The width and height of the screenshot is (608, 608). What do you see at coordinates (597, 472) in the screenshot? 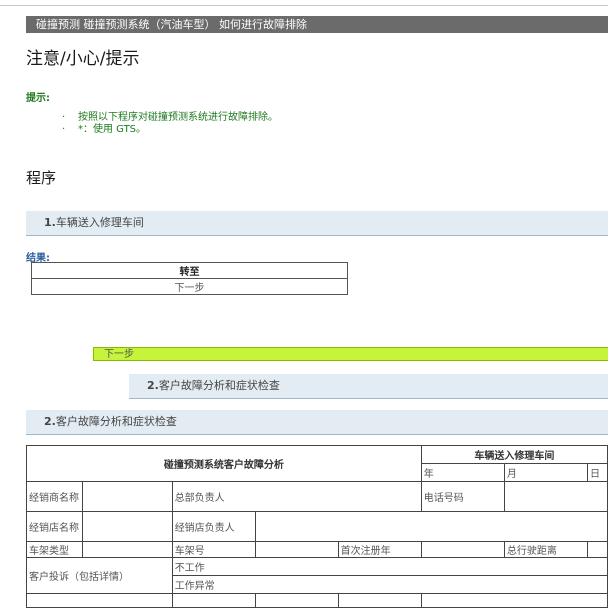
I see `day-label: 日` at bounding box center [597, 472].